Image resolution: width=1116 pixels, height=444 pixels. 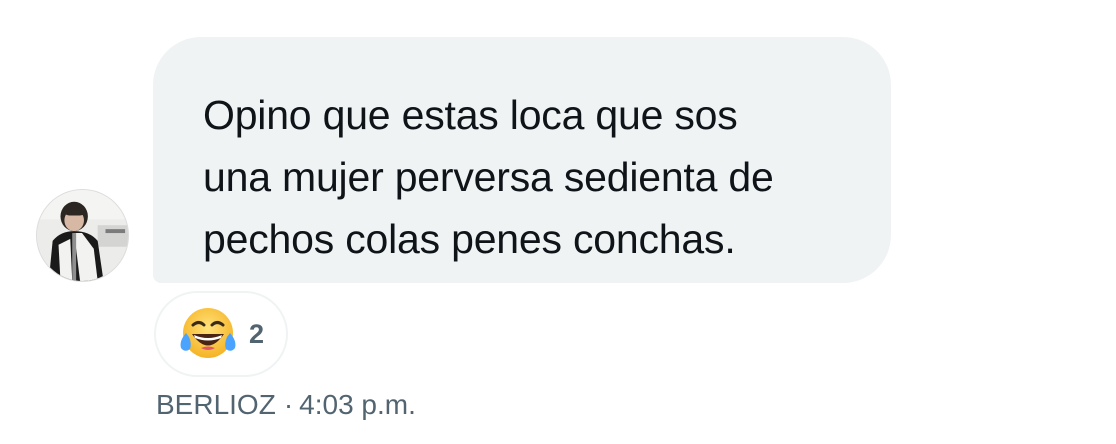 What do you see at coordinates (208, 333) in the screenshot?
I see `face-with-tears-of-joy-icon` at bounding box center [208, 333].